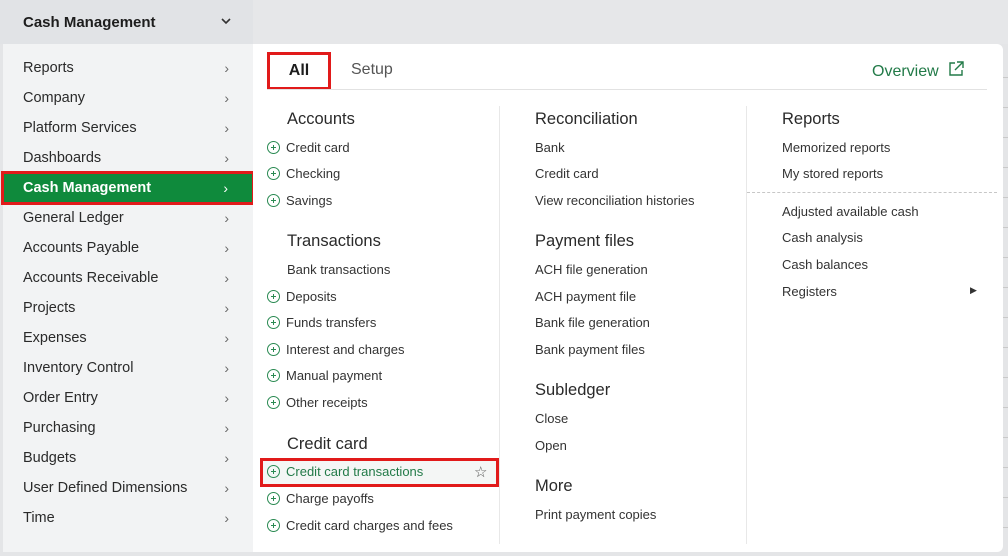 Image resolution: width=1008 pixels, height=556 pixels. Describe the element at coordinates (334, 241) in the screenshot. I see `section-title-transactions: Transactions` at that location.